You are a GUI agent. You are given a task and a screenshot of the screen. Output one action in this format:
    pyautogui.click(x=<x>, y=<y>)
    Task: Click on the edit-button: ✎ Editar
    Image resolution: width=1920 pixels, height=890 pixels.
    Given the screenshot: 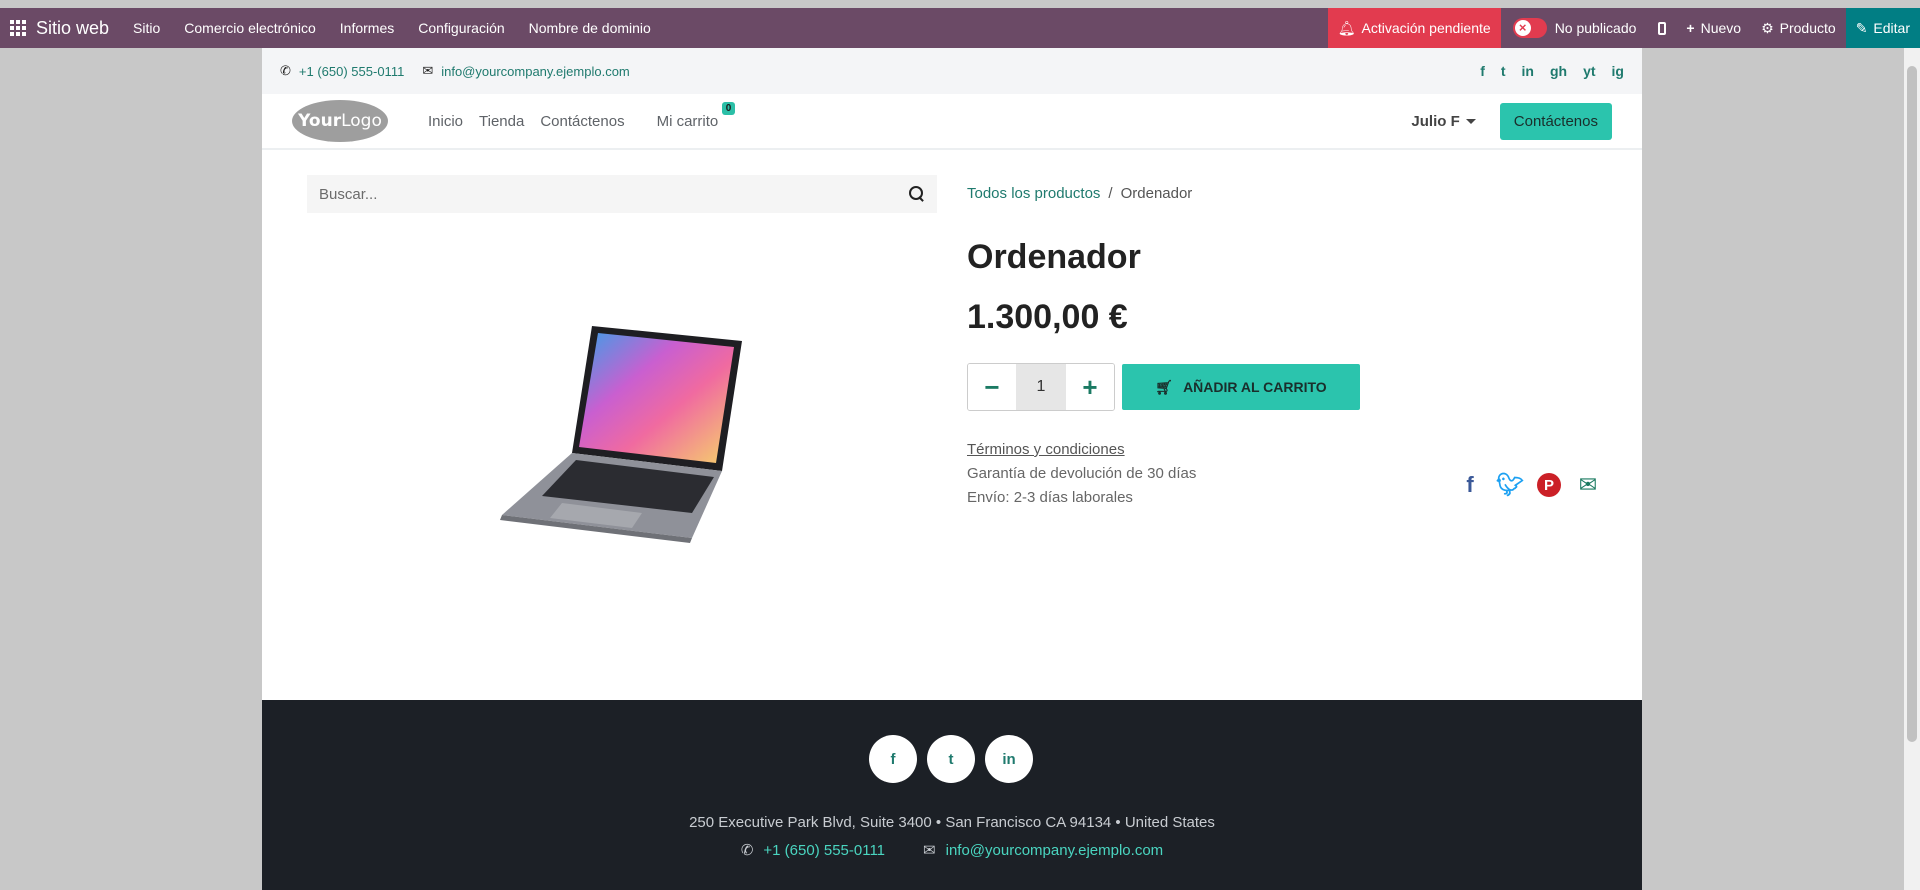 What is the action you would take?
    pyautogui.click(x=1882, y=28)
    